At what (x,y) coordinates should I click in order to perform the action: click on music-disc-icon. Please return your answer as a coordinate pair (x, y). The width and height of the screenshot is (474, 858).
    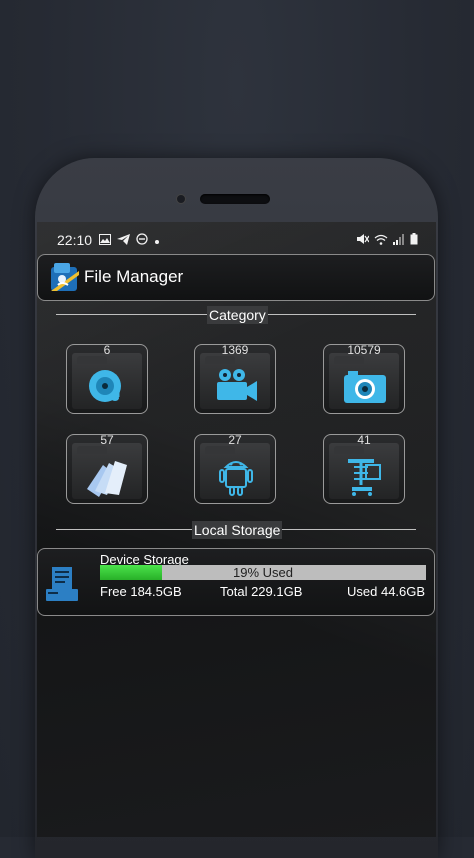
    Looking at the image, I should click on (108, 386).